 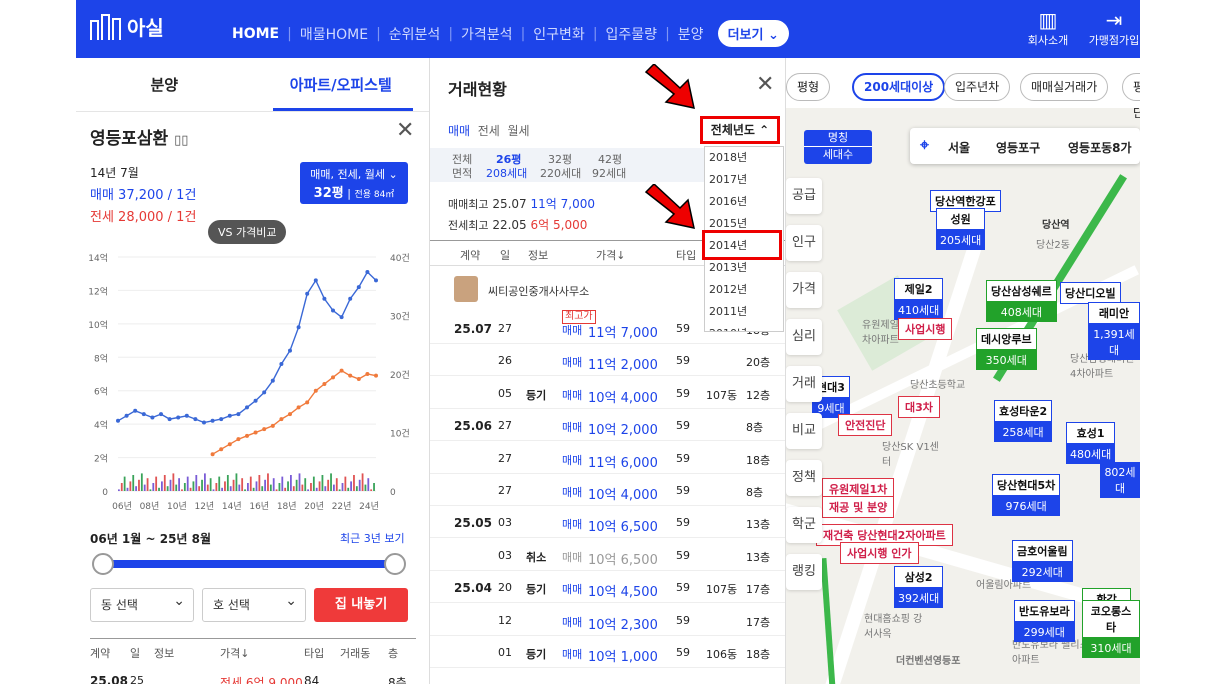 I want to click on slider-start-handle, so click(x=103, y=564).